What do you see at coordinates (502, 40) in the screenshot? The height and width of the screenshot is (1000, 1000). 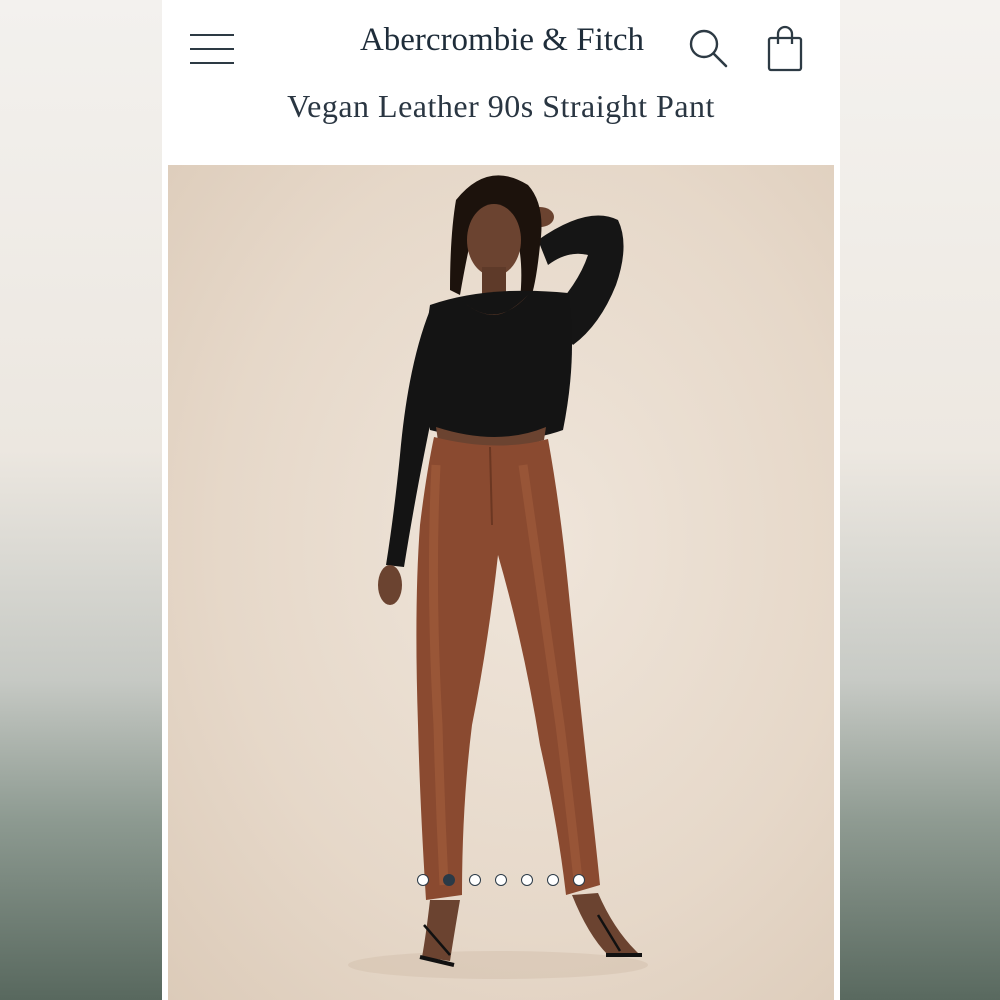 I see `brand-logo: Abercrombie & Fitch` at bounding box center [502, 40].